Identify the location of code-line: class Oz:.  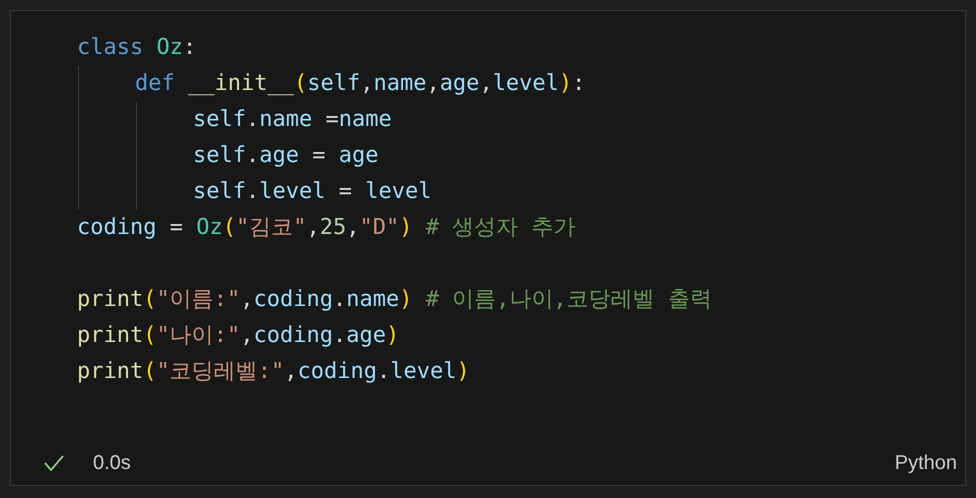
(136, 48).